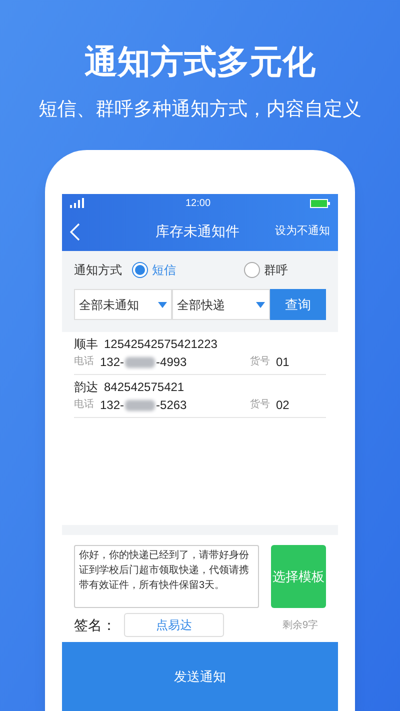 The width and height of the screenshot is (400, 711). What do you see at coordinates (197, 231) in the screenshot?
I see `screen-title: 库存未通知件` at bounding box center [197, 231].